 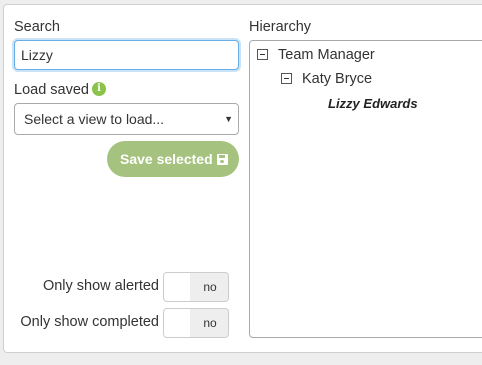 I want to click on load-saved-label: Load saved, so click(x=51, y=90).